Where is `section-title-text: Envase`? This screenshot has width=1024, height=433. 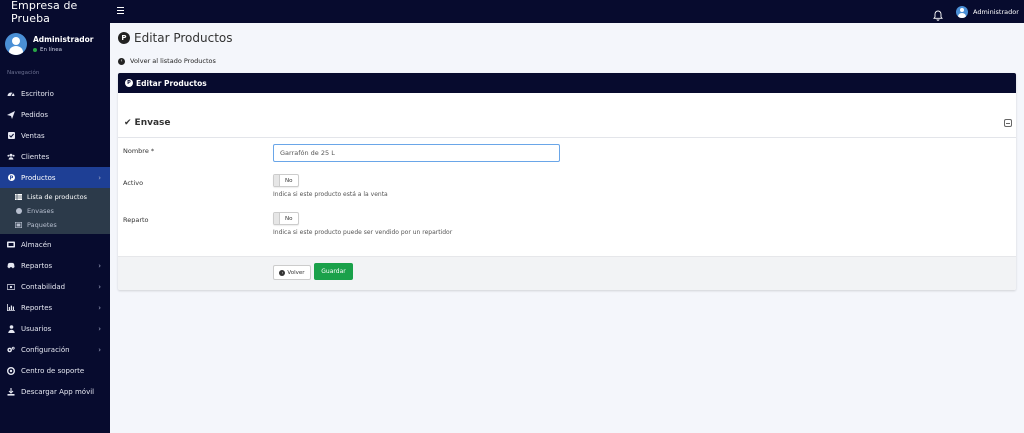 section-title-text: Envase is located at coordinates (152, 123).